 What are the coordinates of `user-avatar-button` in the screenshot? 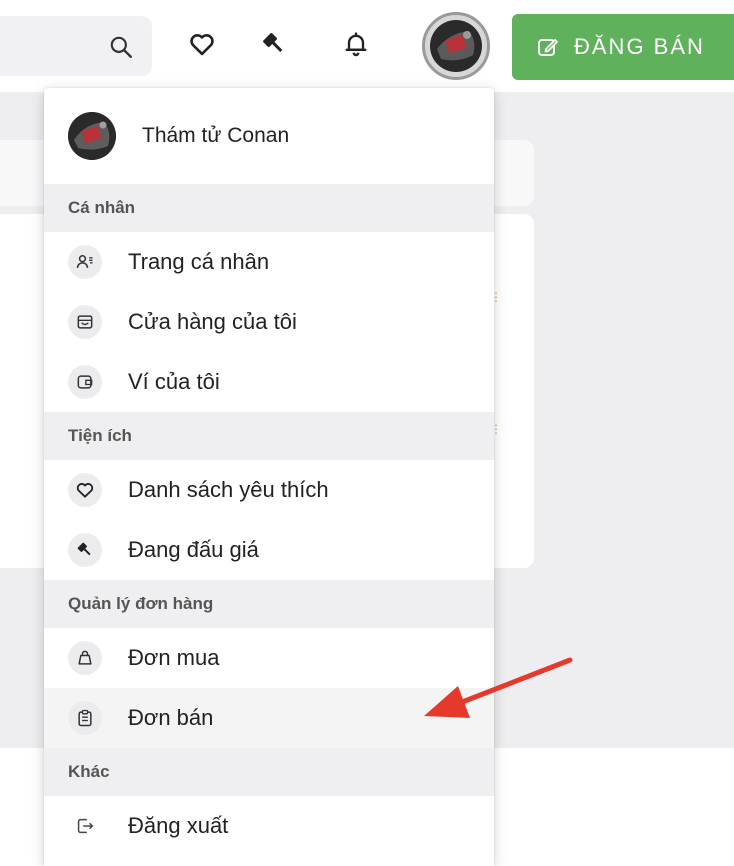 It's located at (456, 46).